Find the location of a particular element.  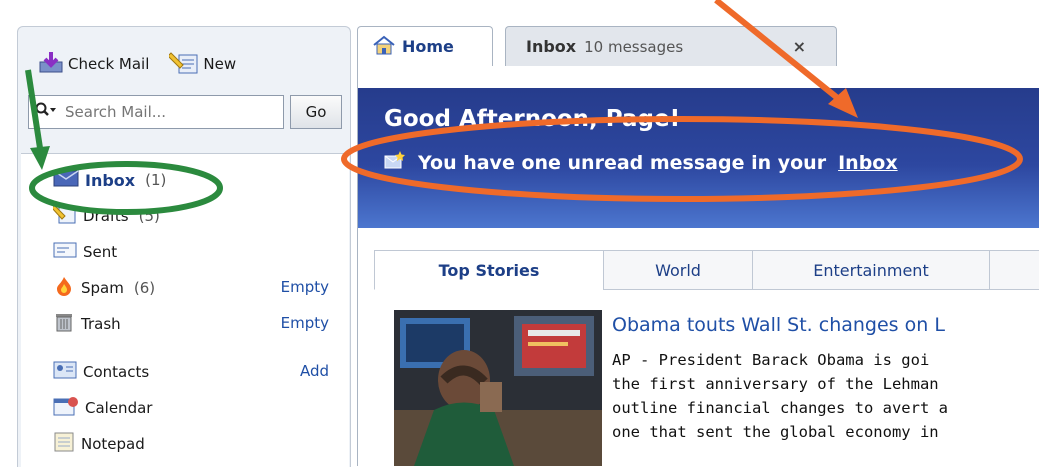

search-row: Go is located at coordinates (185, 112).